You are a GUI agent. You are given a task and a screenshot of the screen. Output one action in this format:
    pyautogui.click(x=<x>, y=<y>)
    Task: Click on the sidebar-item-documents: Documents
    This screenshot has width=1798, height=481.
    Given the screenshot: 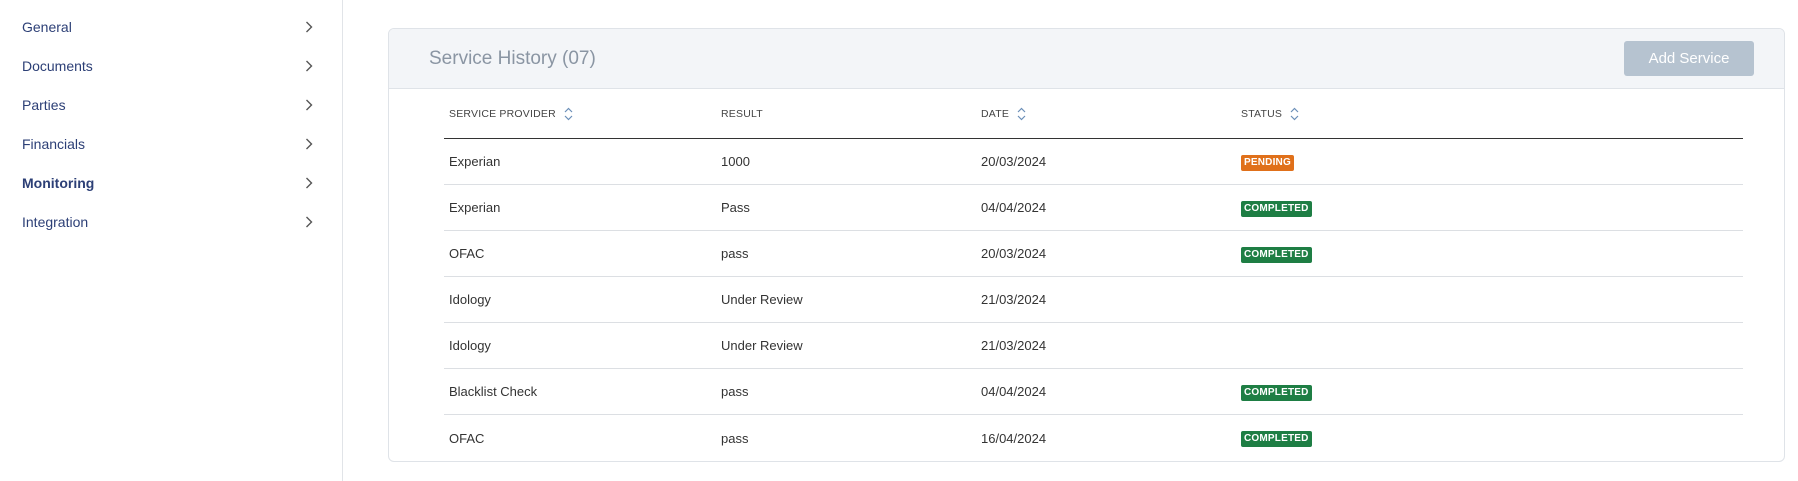 What is the action you would take?
    pyautogui.click(x=171, y=65)
    